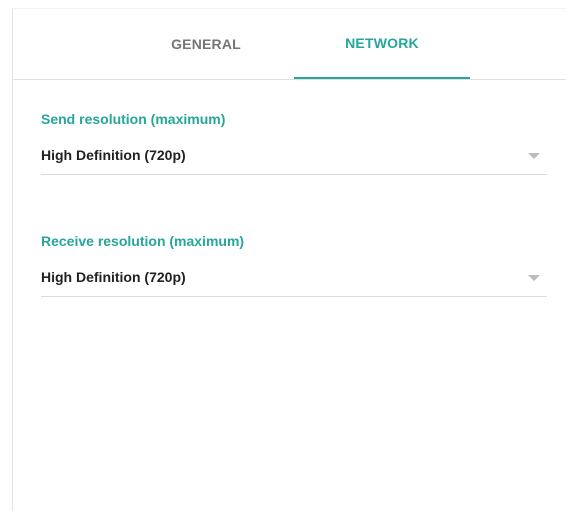 The height and width of the screenshot is (511, 566). I want to click on receive-resolution-value: High Definition (720p), so click(113, 277).